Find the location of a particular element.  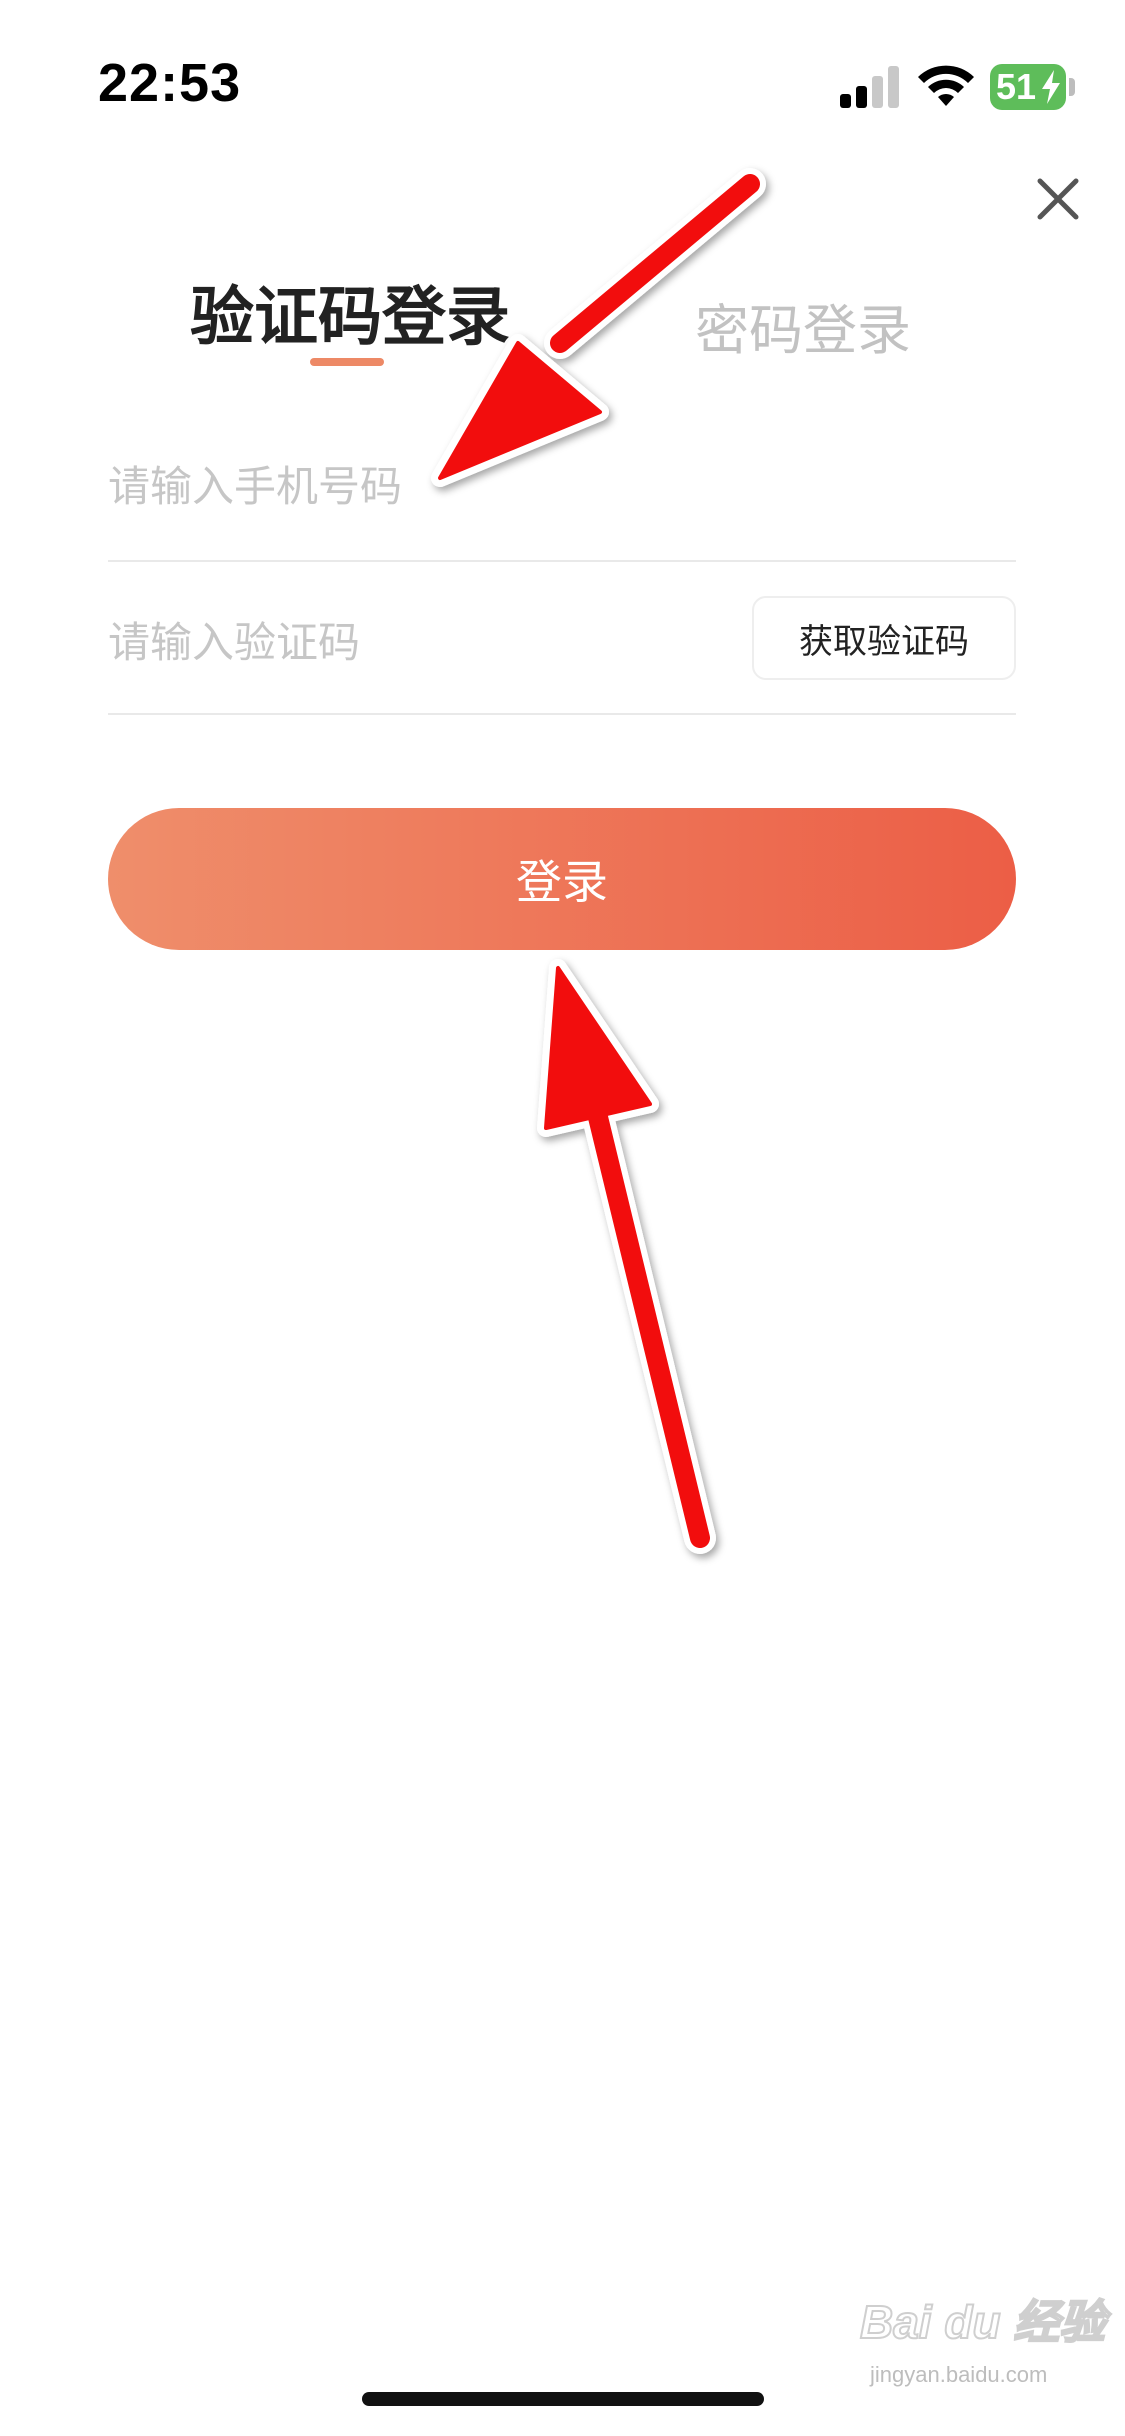

charging-bolt-icon is located at coordinates (1051, 87).